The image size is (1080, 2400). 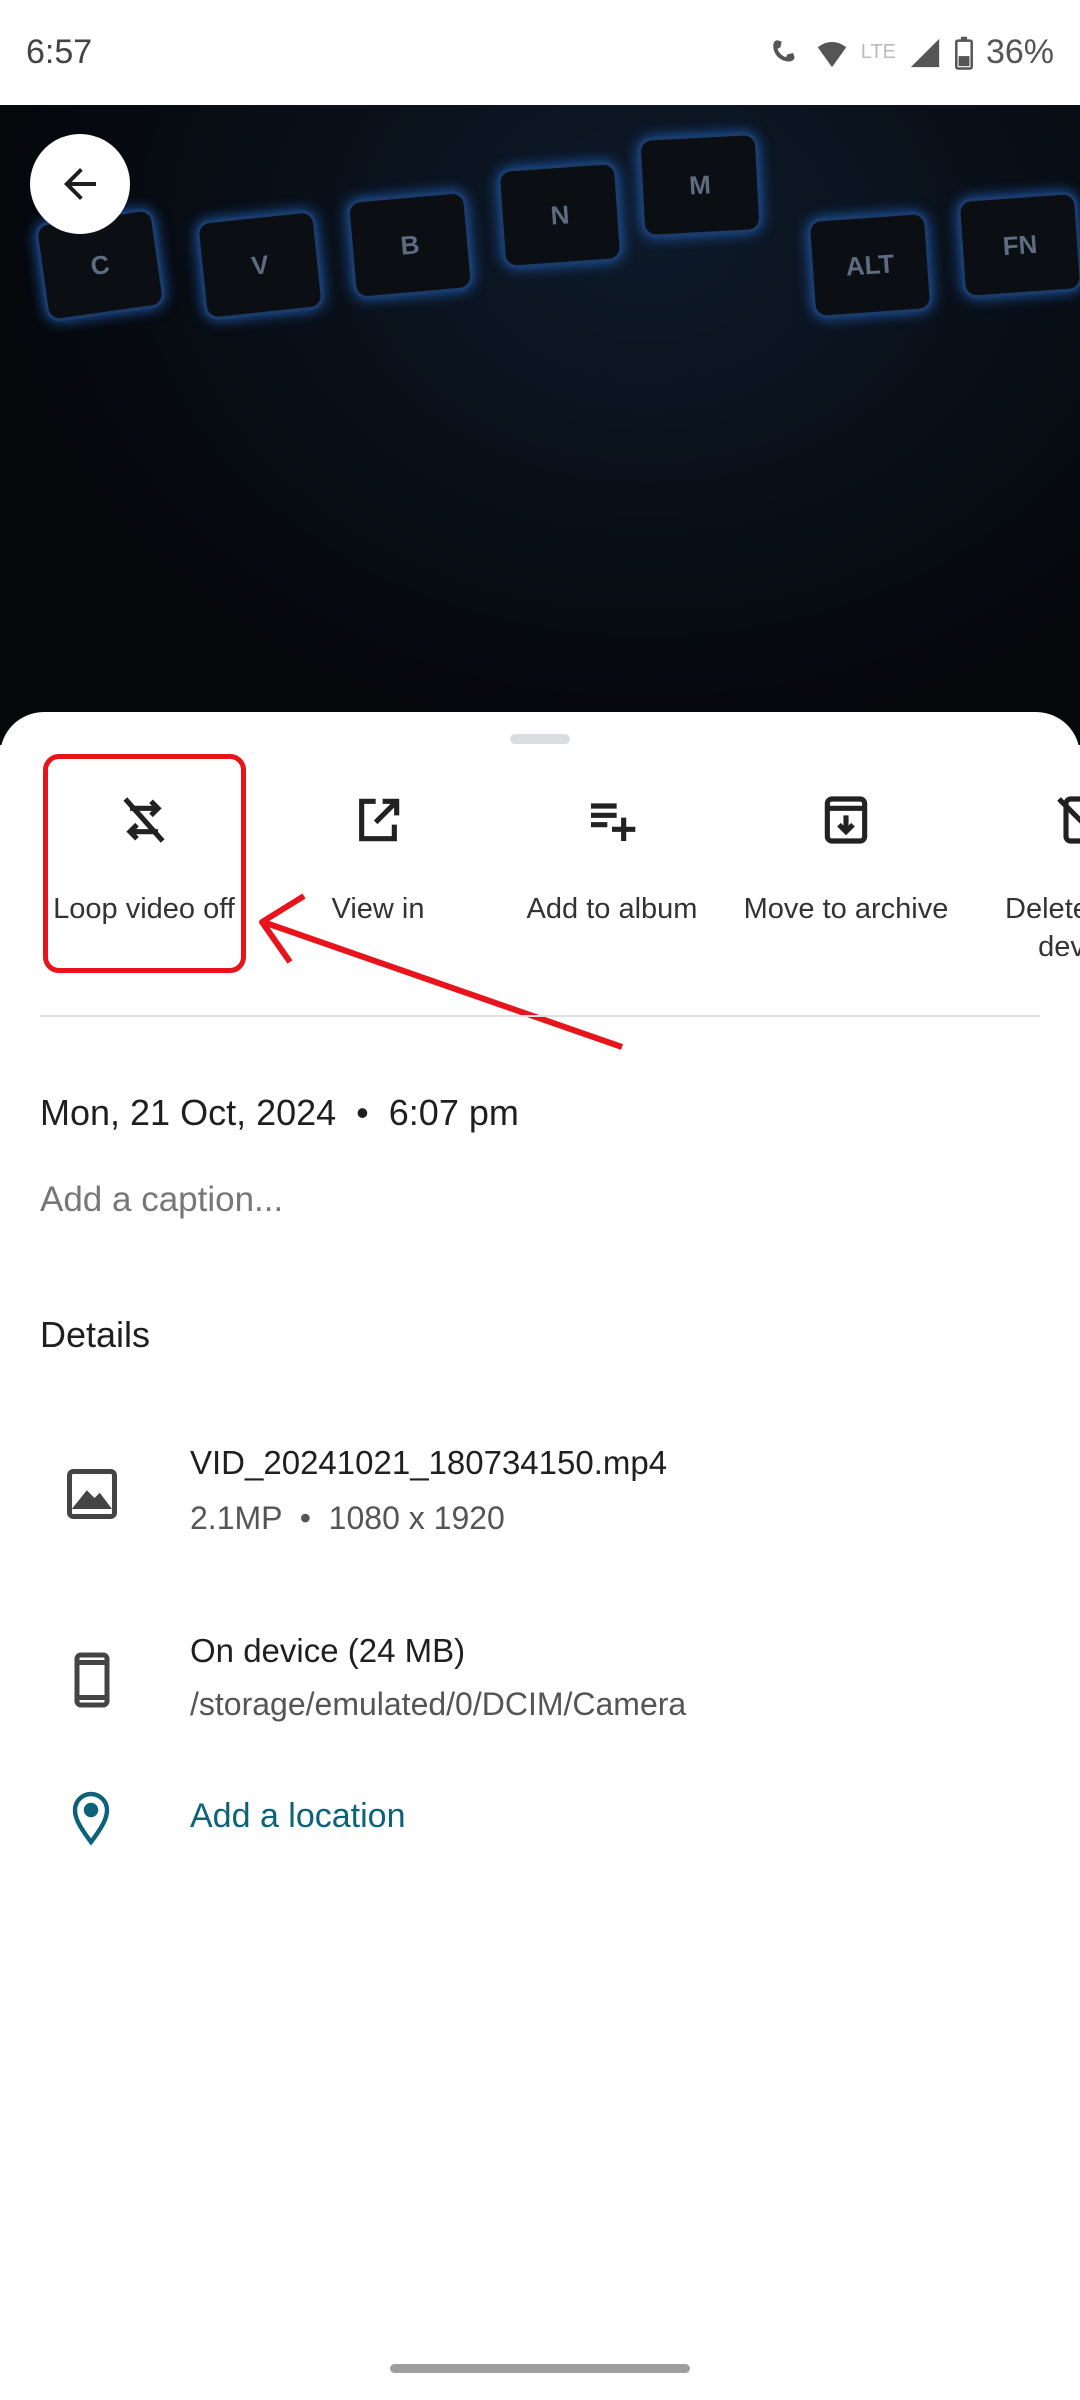 I want to click on arrow-back-icon, so click(x=80, y=184).